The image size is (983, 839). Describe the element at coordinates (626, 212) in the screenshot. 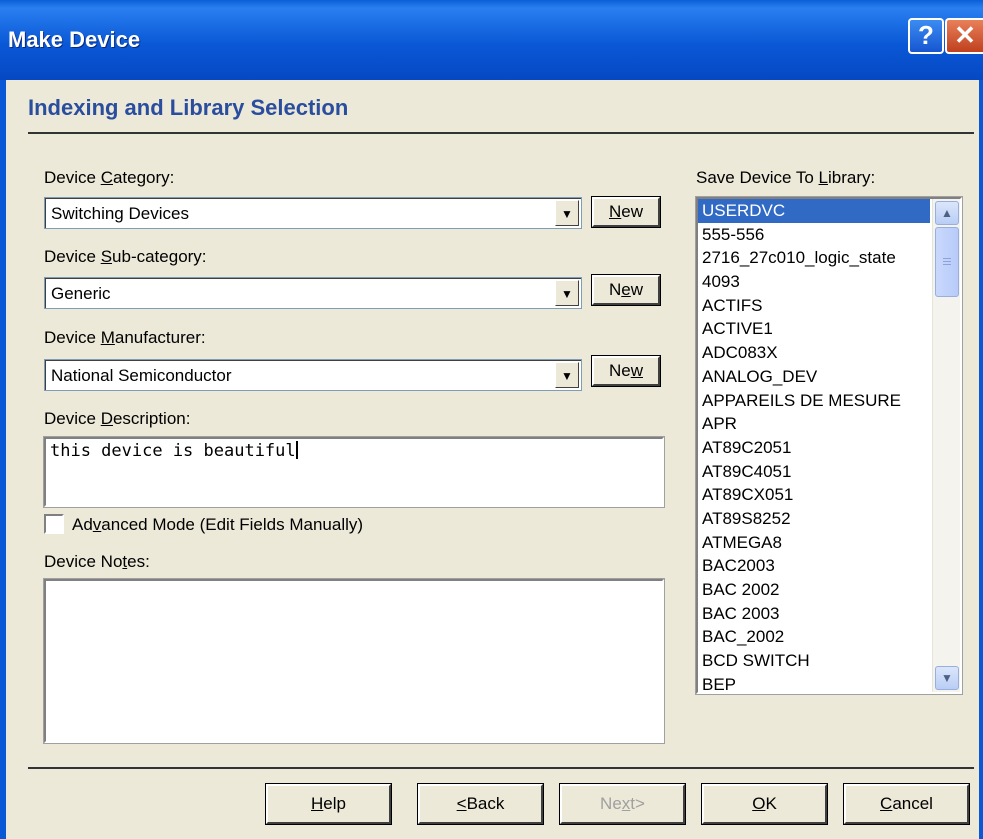

I see `new-category-button: New` at that location.